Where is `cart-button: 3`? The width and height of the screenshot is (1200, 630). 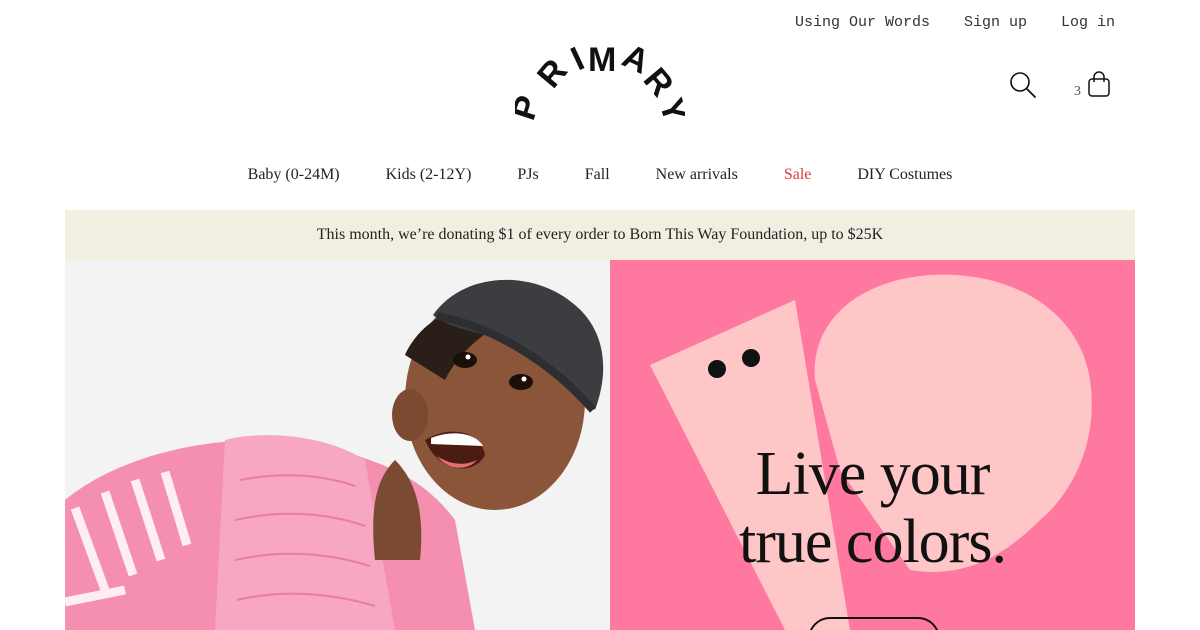 cart-button: 3 is located at coordinates (1092, 87).